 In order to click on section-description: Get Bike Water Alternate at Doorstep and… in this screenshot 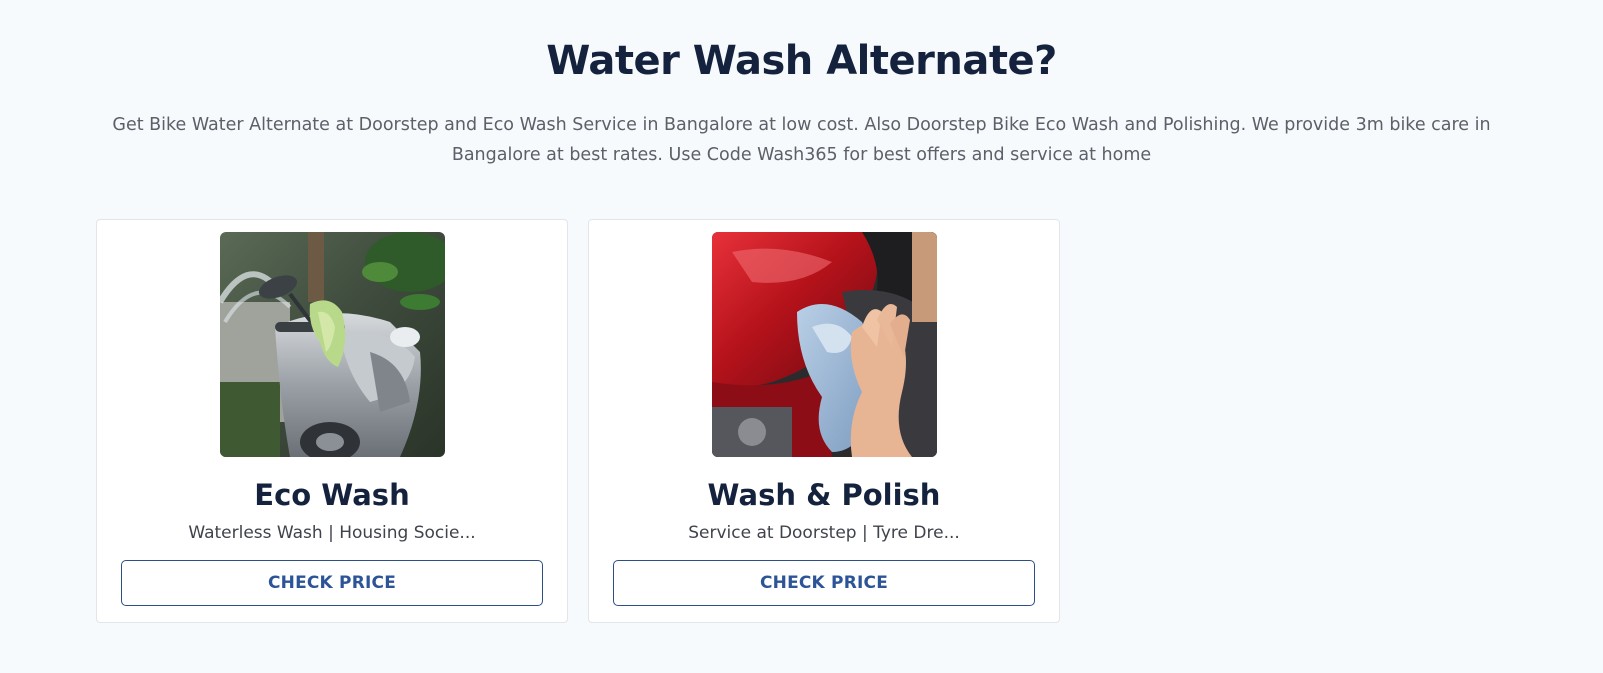, I will do `click(801, 140)`.